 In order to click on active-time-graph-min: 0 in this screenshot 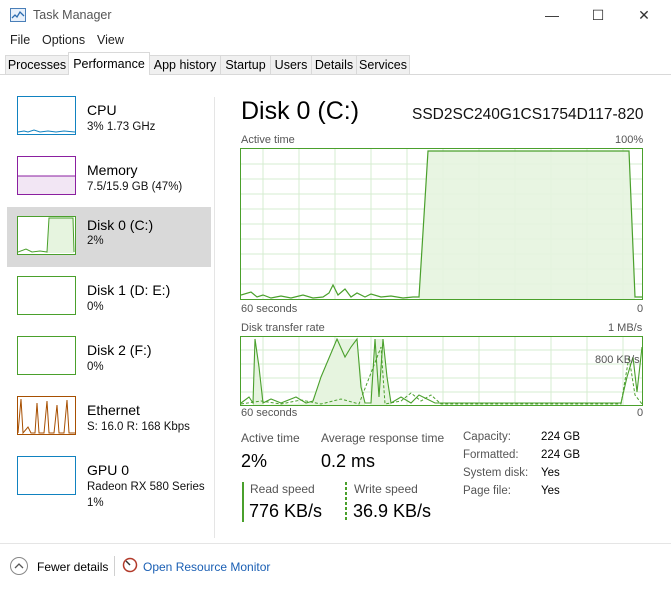, I will do `click(640, 309)`.